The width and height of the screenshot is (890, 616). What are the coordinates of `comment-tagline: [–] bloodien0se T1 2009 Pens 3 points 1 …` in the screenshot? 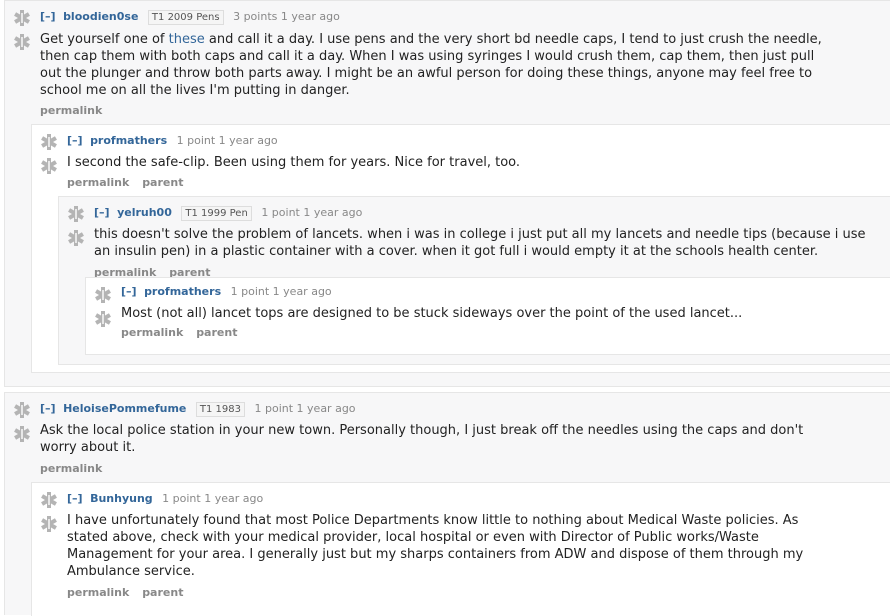 It's located at (190, 17).